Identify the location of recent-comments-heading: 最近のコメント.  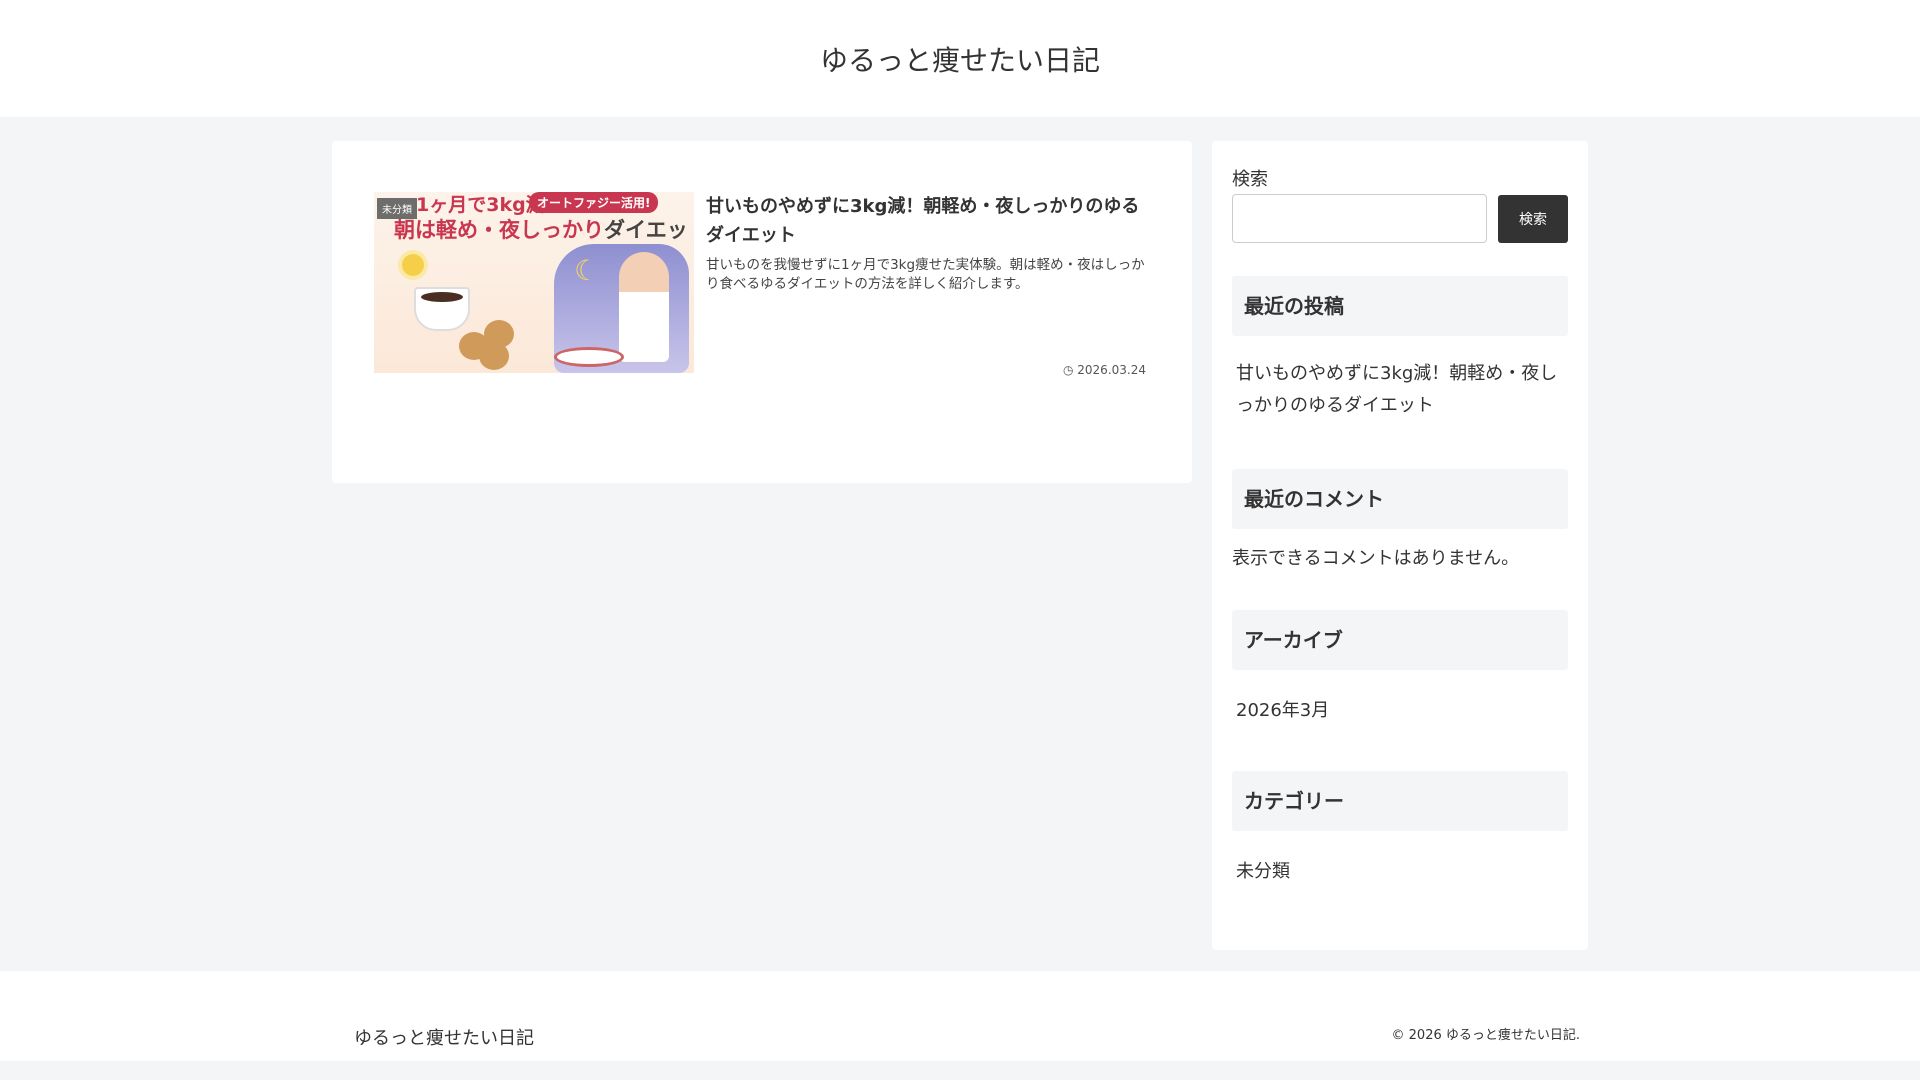
(1400, 499).